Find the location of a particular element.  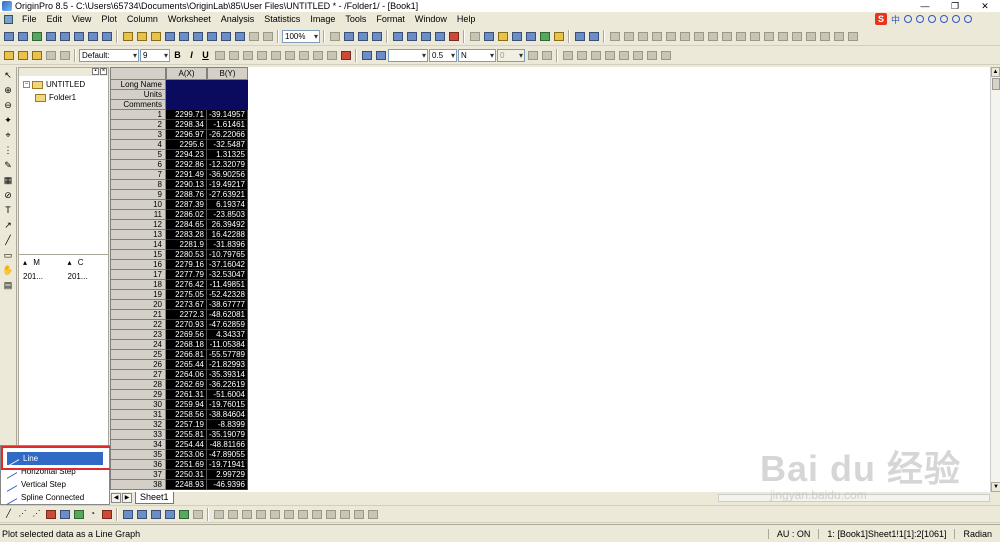

column-header-a: A(X) is located at coordinates (186, 73).